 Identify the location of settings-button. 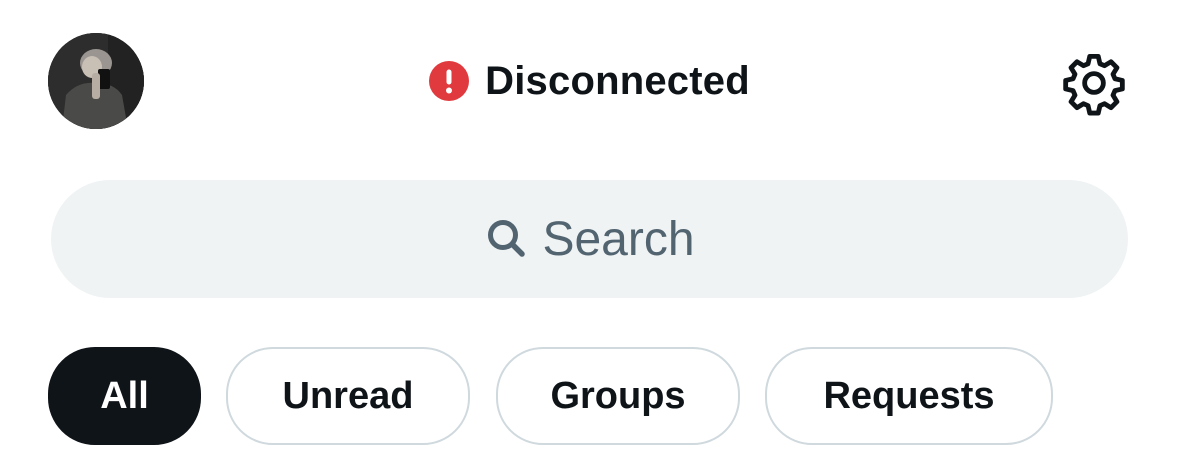
(1094, 83).